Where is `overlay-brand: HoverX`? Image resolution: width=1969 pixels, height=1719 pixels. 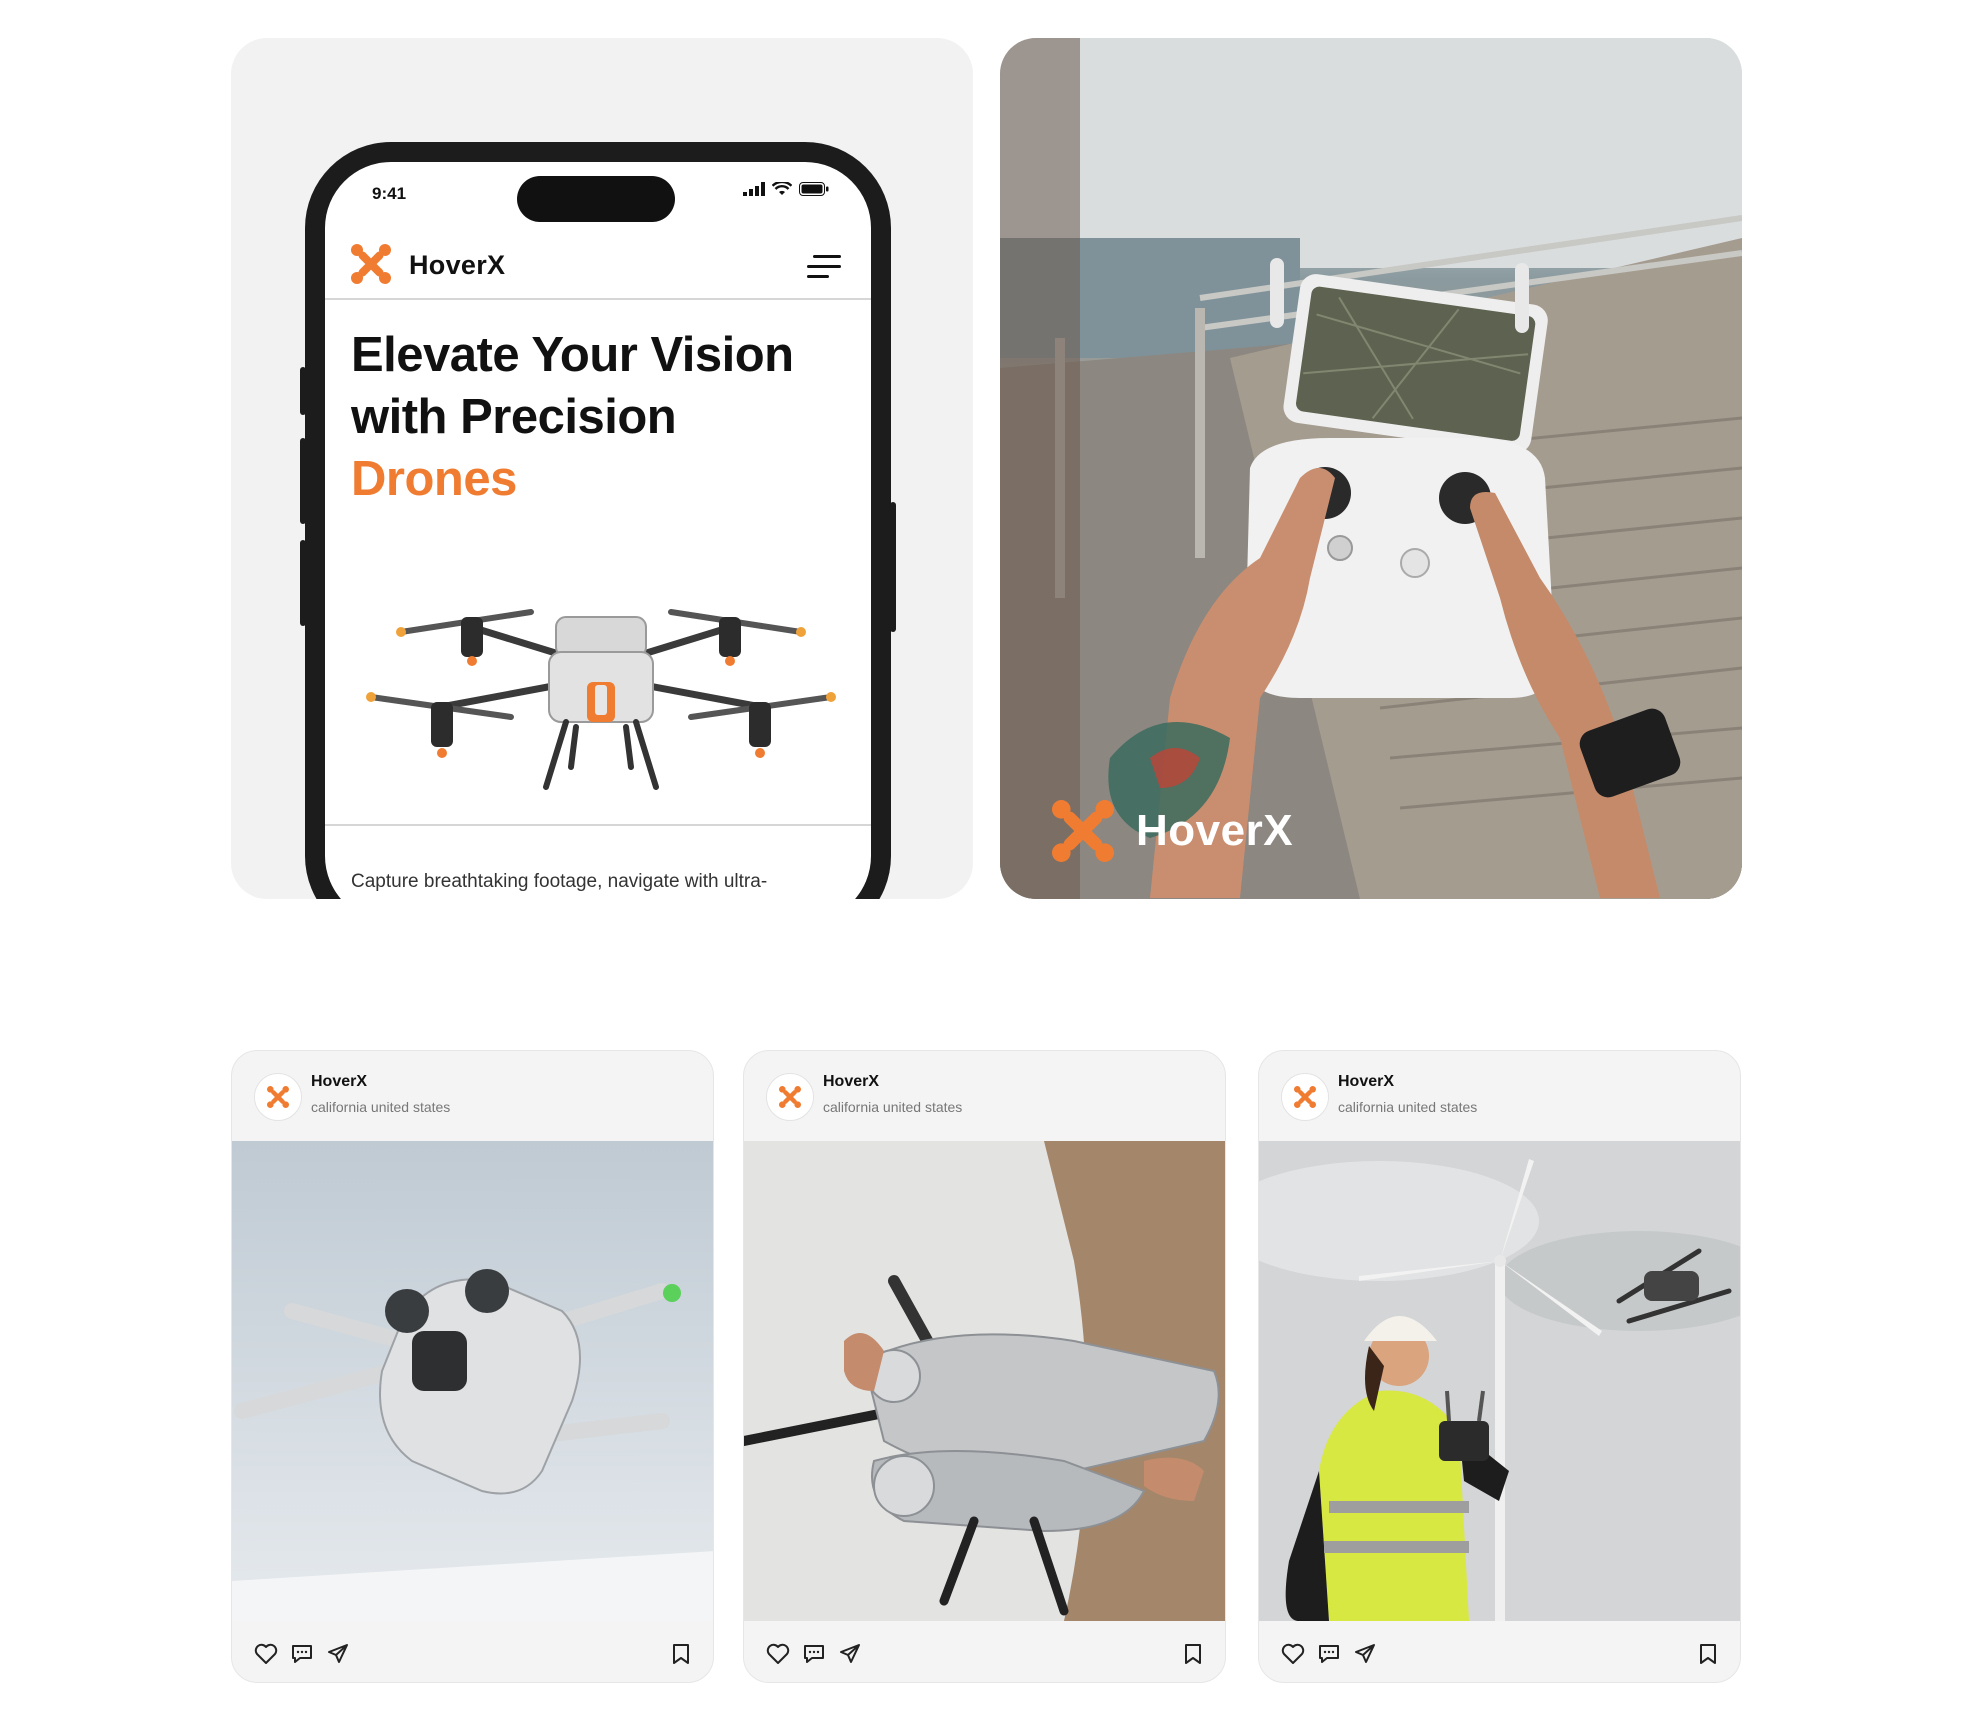
overlay-brand: HoverX is located at coordinates (1172, 831).